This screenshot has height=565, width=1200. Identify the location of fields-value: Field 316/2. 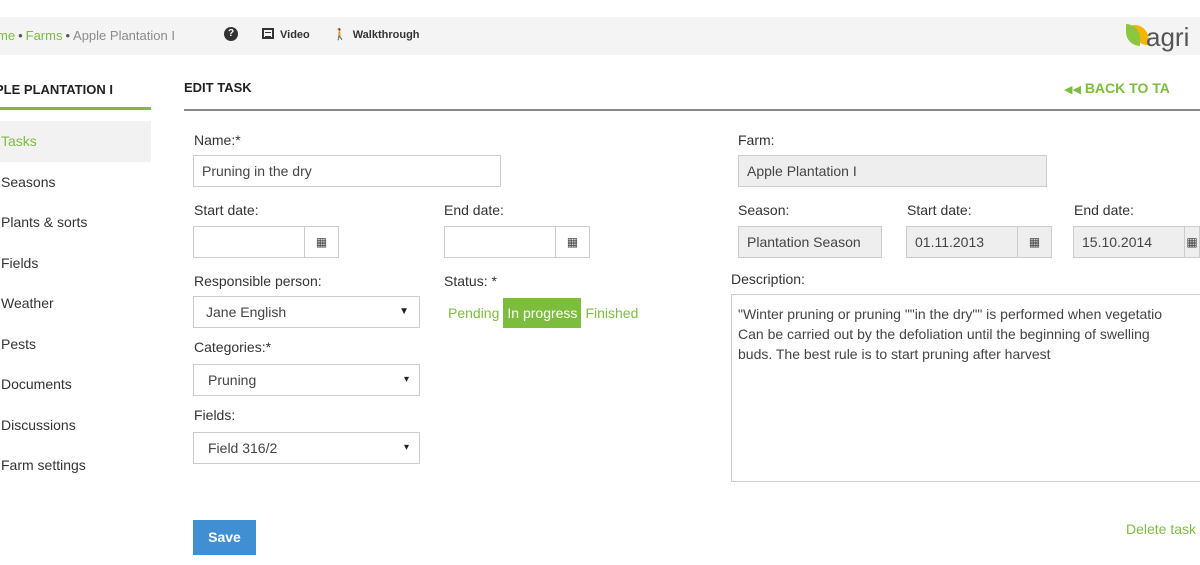
(243, 448).